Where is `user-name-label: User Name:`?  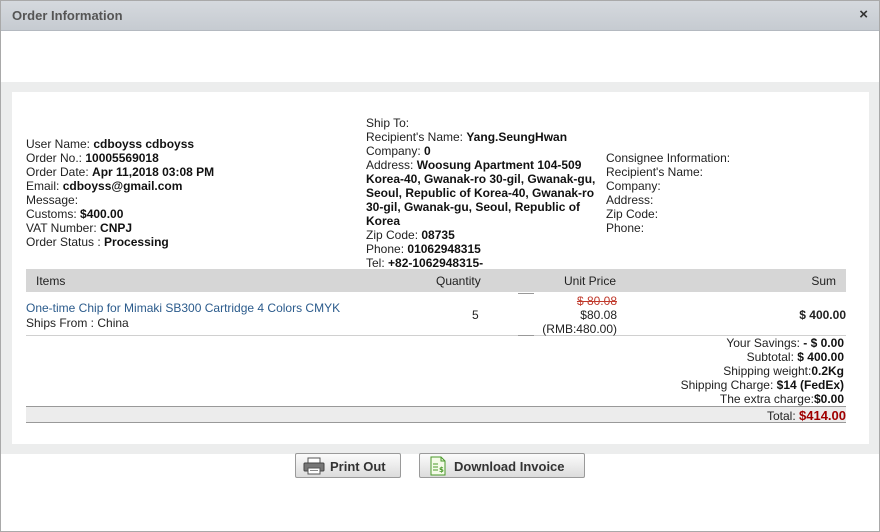 user-name-label: User Name: is located at coordinates (58, 144).